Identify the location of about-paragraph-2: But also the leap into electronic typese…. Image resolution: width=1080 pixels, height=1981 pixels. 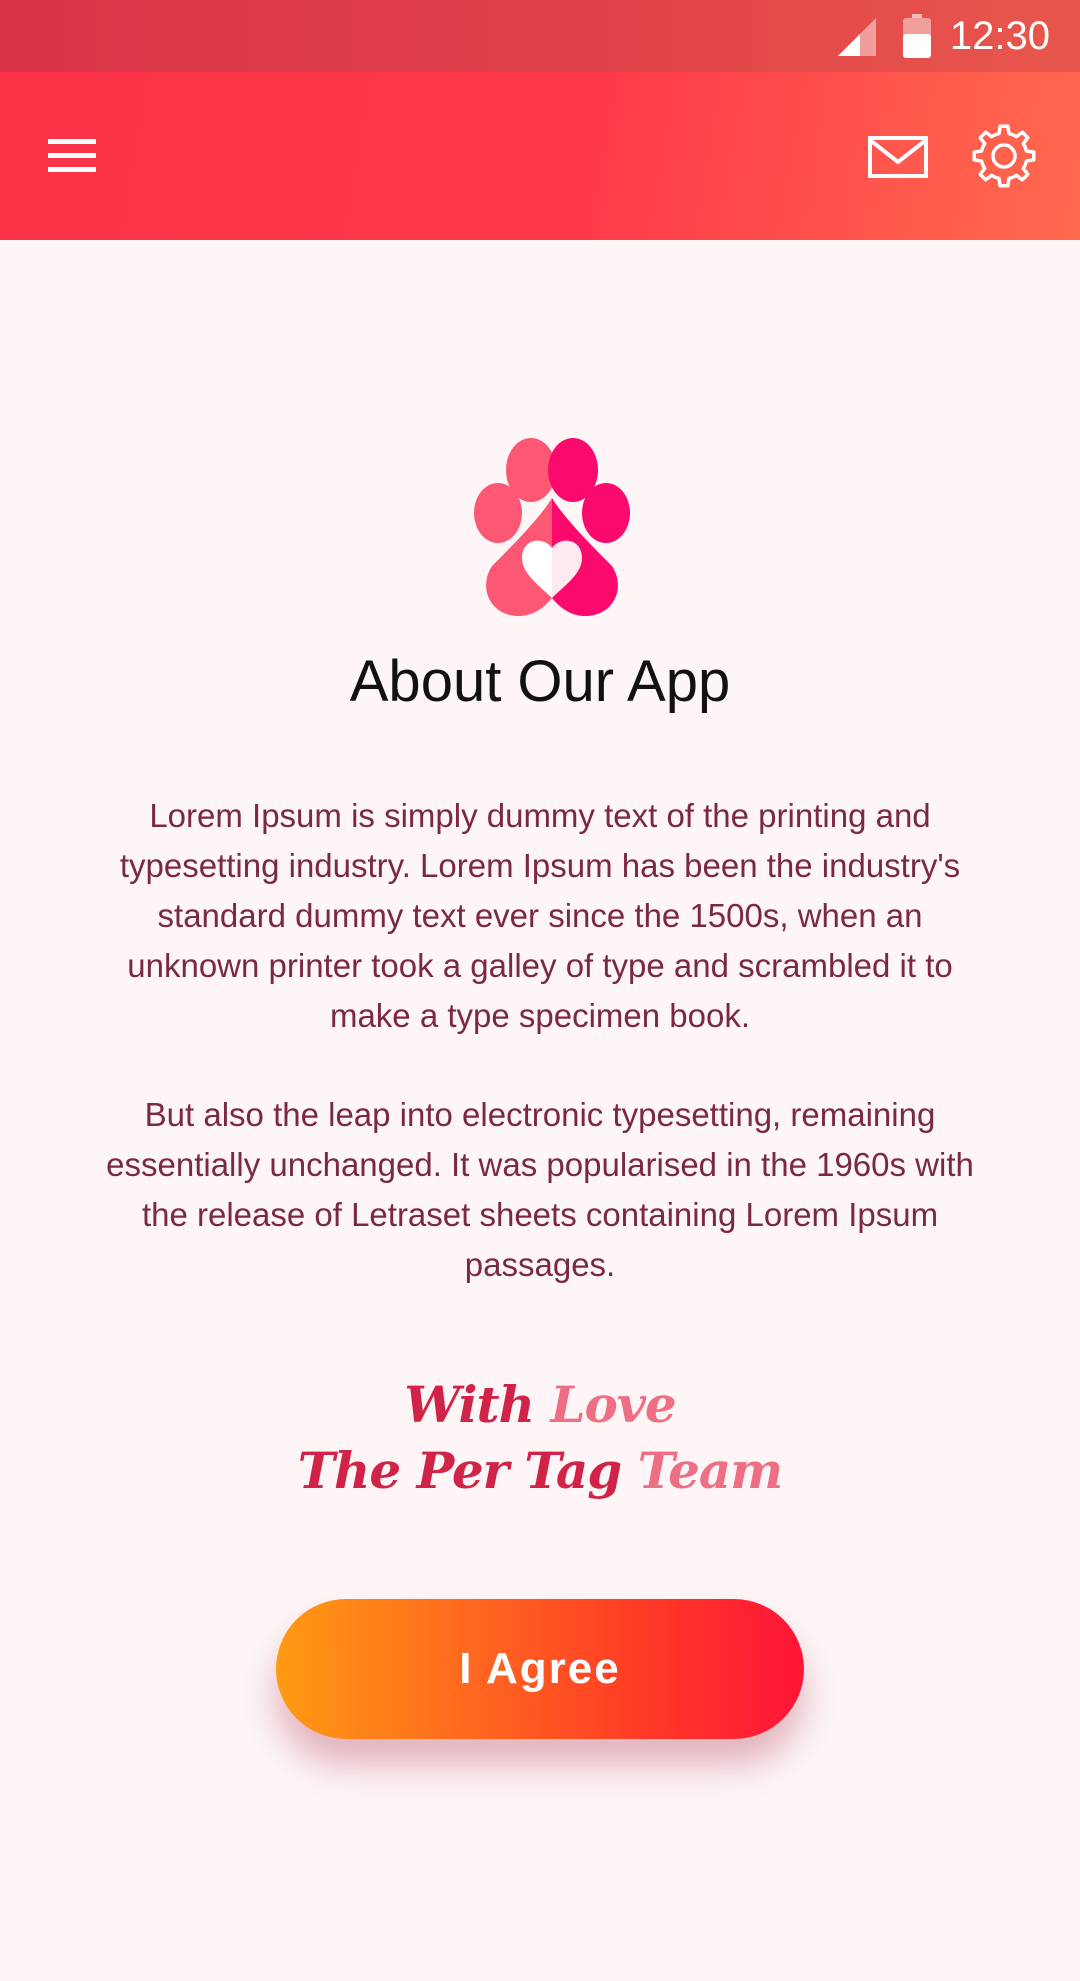
(540, 1189).